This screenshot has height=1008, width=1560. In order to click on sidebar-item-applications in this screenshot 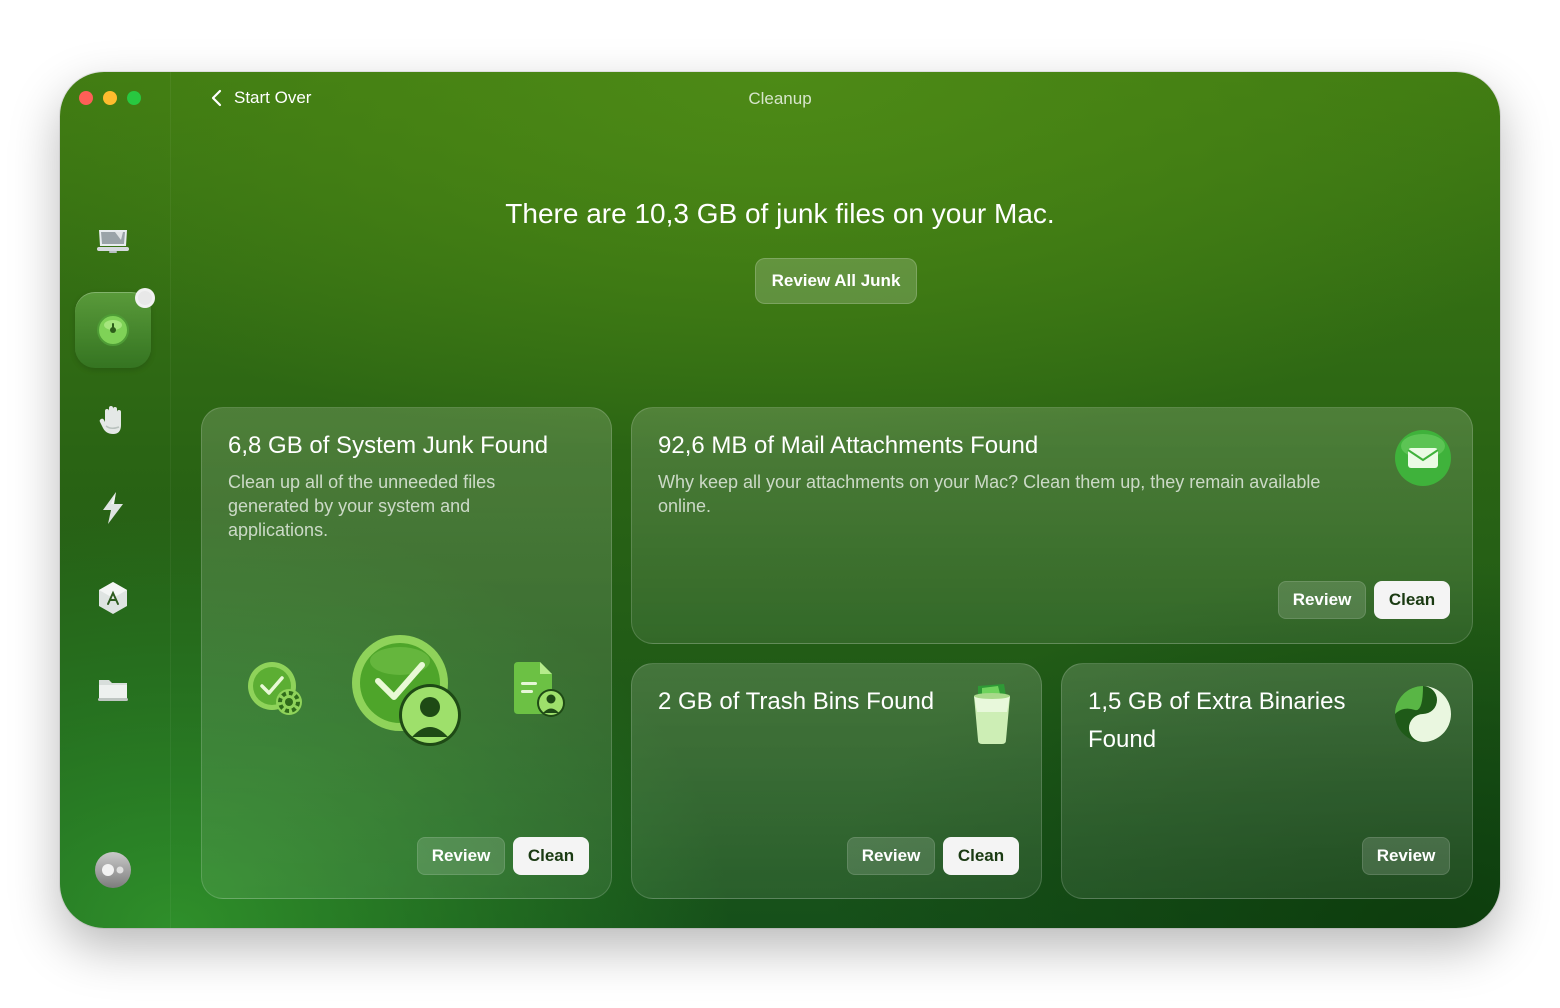, I will do `click(113, 598)`.